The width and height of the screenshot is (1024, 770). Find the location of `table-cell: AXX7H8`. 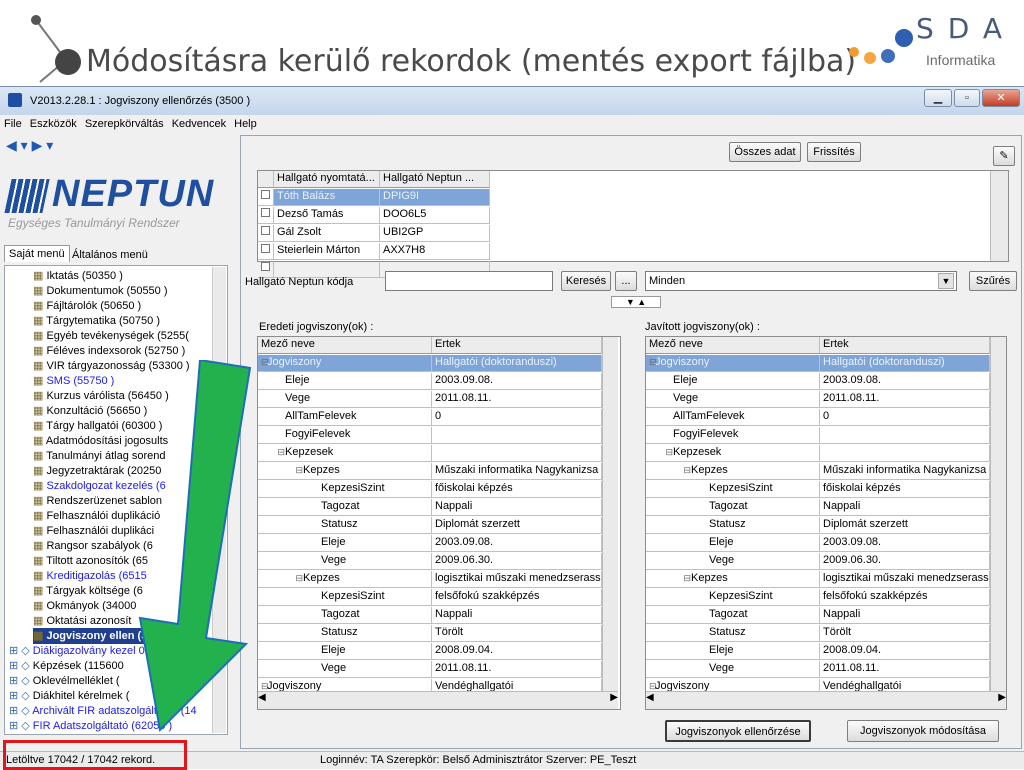

table-cell: AXX7H8 is located at coordinates (435, 251).